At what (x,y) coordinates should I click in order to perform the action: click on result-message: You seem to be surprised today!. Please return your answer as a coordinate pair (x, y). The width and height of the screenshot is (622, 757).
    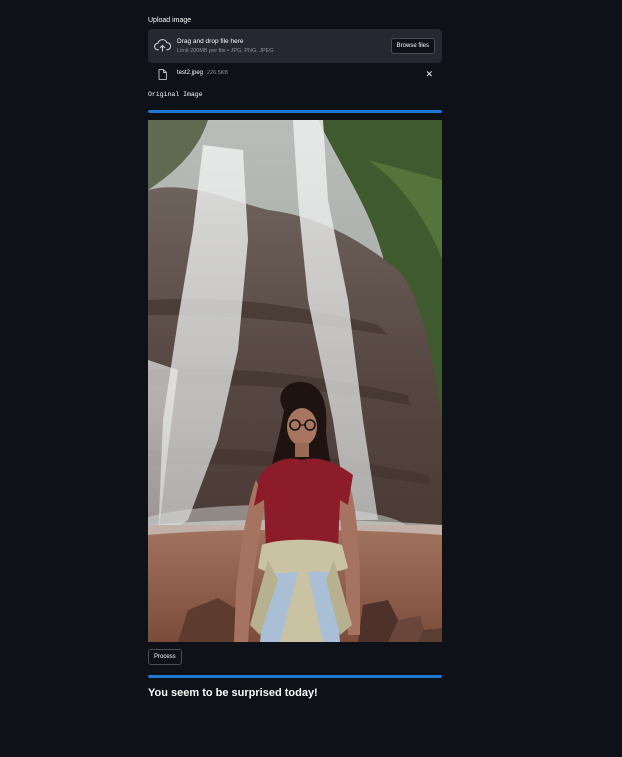
    Looking at the image, I should click on (233, 693).